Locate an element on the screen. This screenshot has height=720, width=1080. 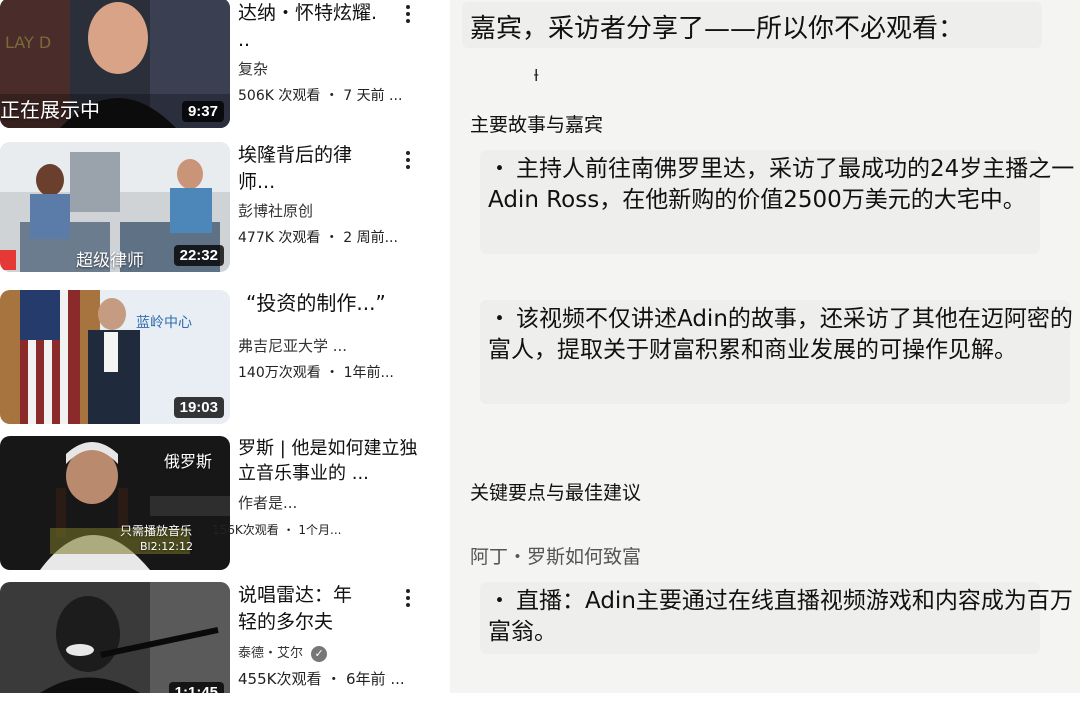
video-title: 达纳・怀特炫耀. .. is located at coordinates (313, 27).